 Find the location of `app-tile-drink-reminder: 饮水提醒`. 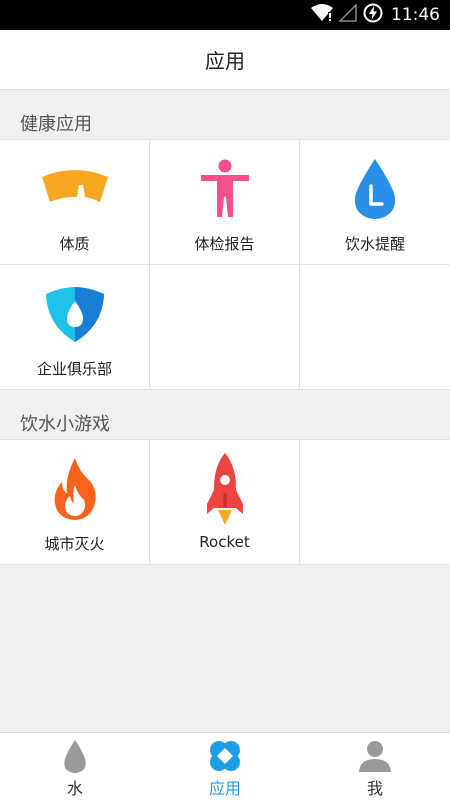

app-tile-drink-reminder: 饮水提醒 is located at coordinates (375, 202).